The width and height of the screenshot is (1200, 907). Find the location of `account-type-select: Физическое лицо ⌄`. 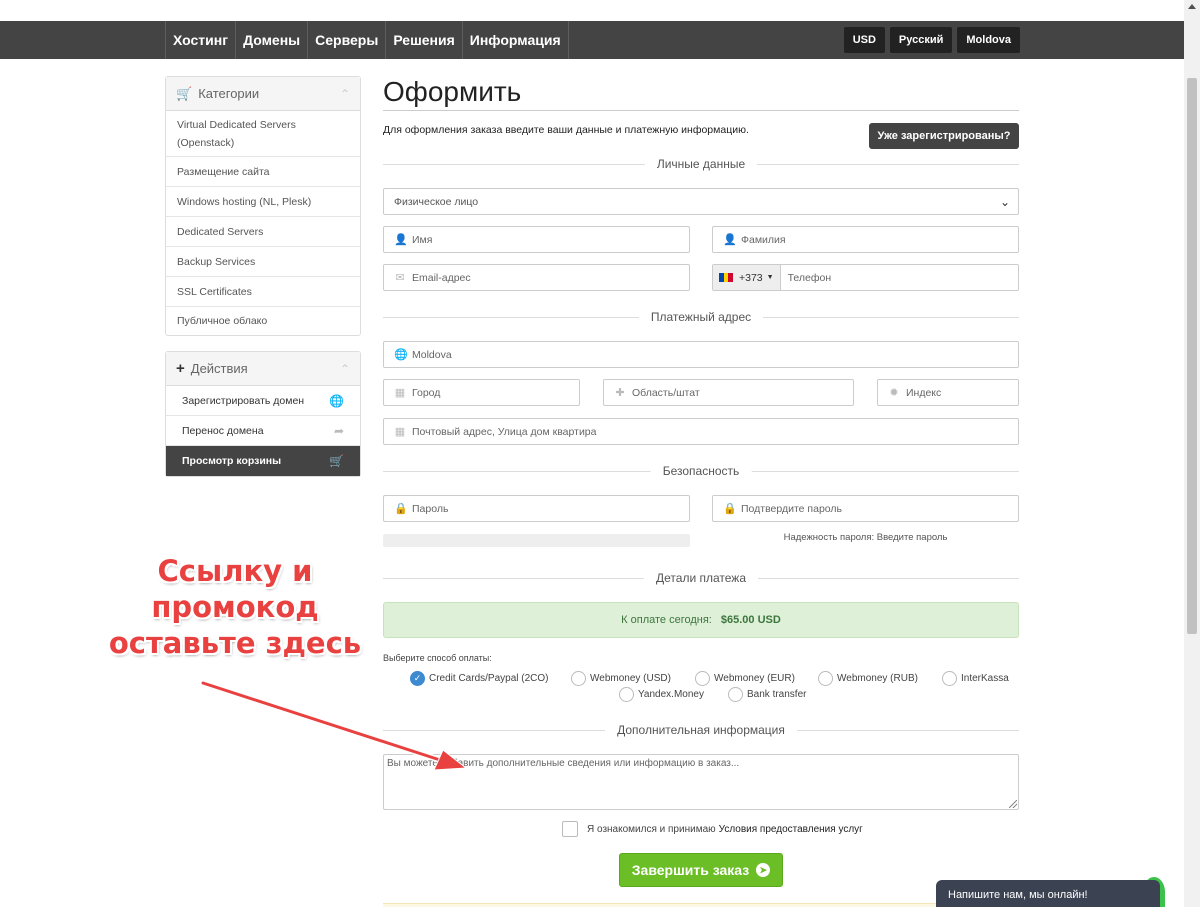

account-type-select: Физическое лицо ⌄ is located at coordinates (701, 201).